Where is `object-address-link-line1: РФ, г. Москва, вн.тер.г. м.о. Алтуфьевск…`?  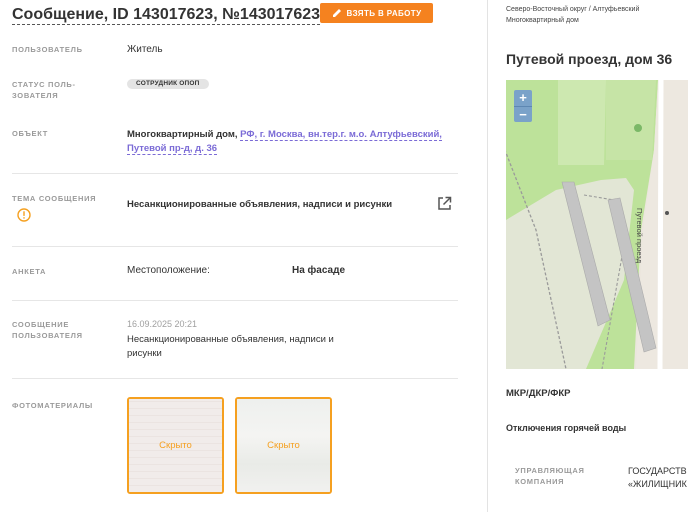
object-address-link-line1: РФ, г. Москва, вн.тер.г. м.о. Алтуфьевск… is located at coordinates (341, 135).